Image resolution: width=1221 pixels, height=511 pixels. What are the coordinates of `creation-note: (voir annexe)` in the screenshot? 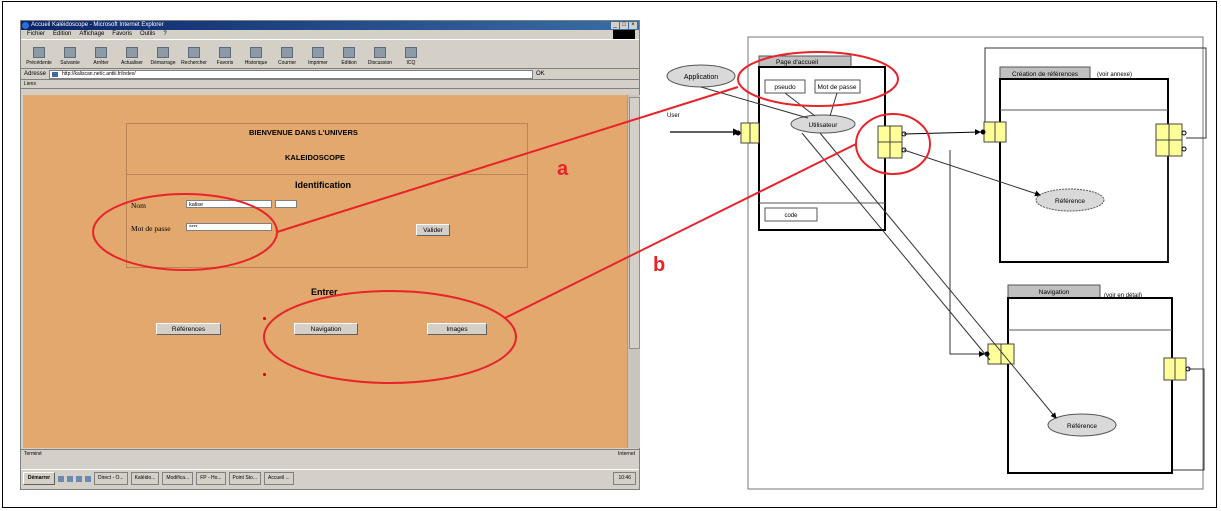 It's located at (1114, 75).